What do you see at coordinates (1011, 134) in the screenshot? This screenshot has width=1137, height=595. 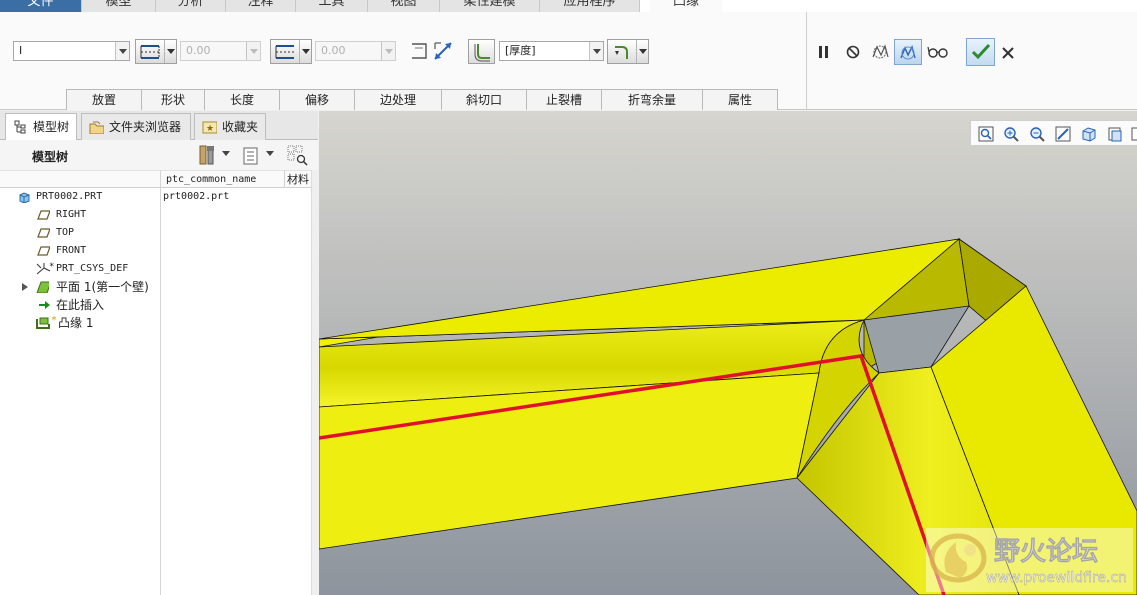 I see `zoom-in-icon` at bounding box center [1011, 134].